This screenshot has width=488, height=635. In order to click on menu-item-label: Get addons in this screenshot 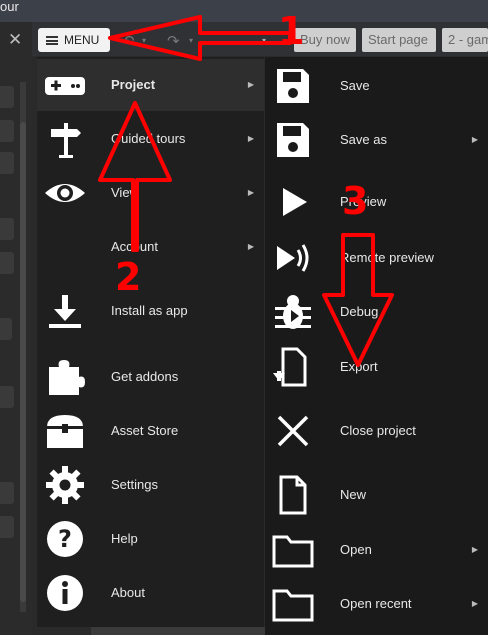, I will do `click(145, 376)`.